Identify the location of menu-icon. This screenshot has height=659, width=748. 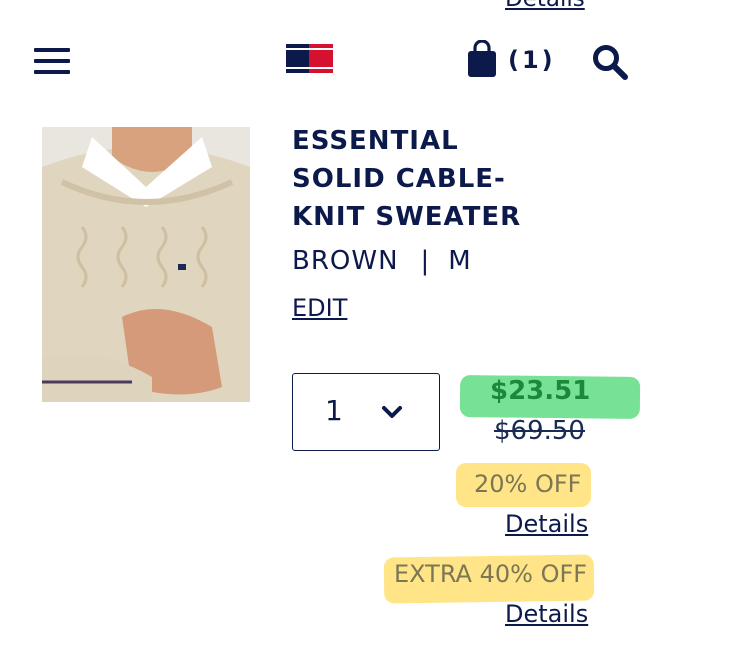
(52, 61).